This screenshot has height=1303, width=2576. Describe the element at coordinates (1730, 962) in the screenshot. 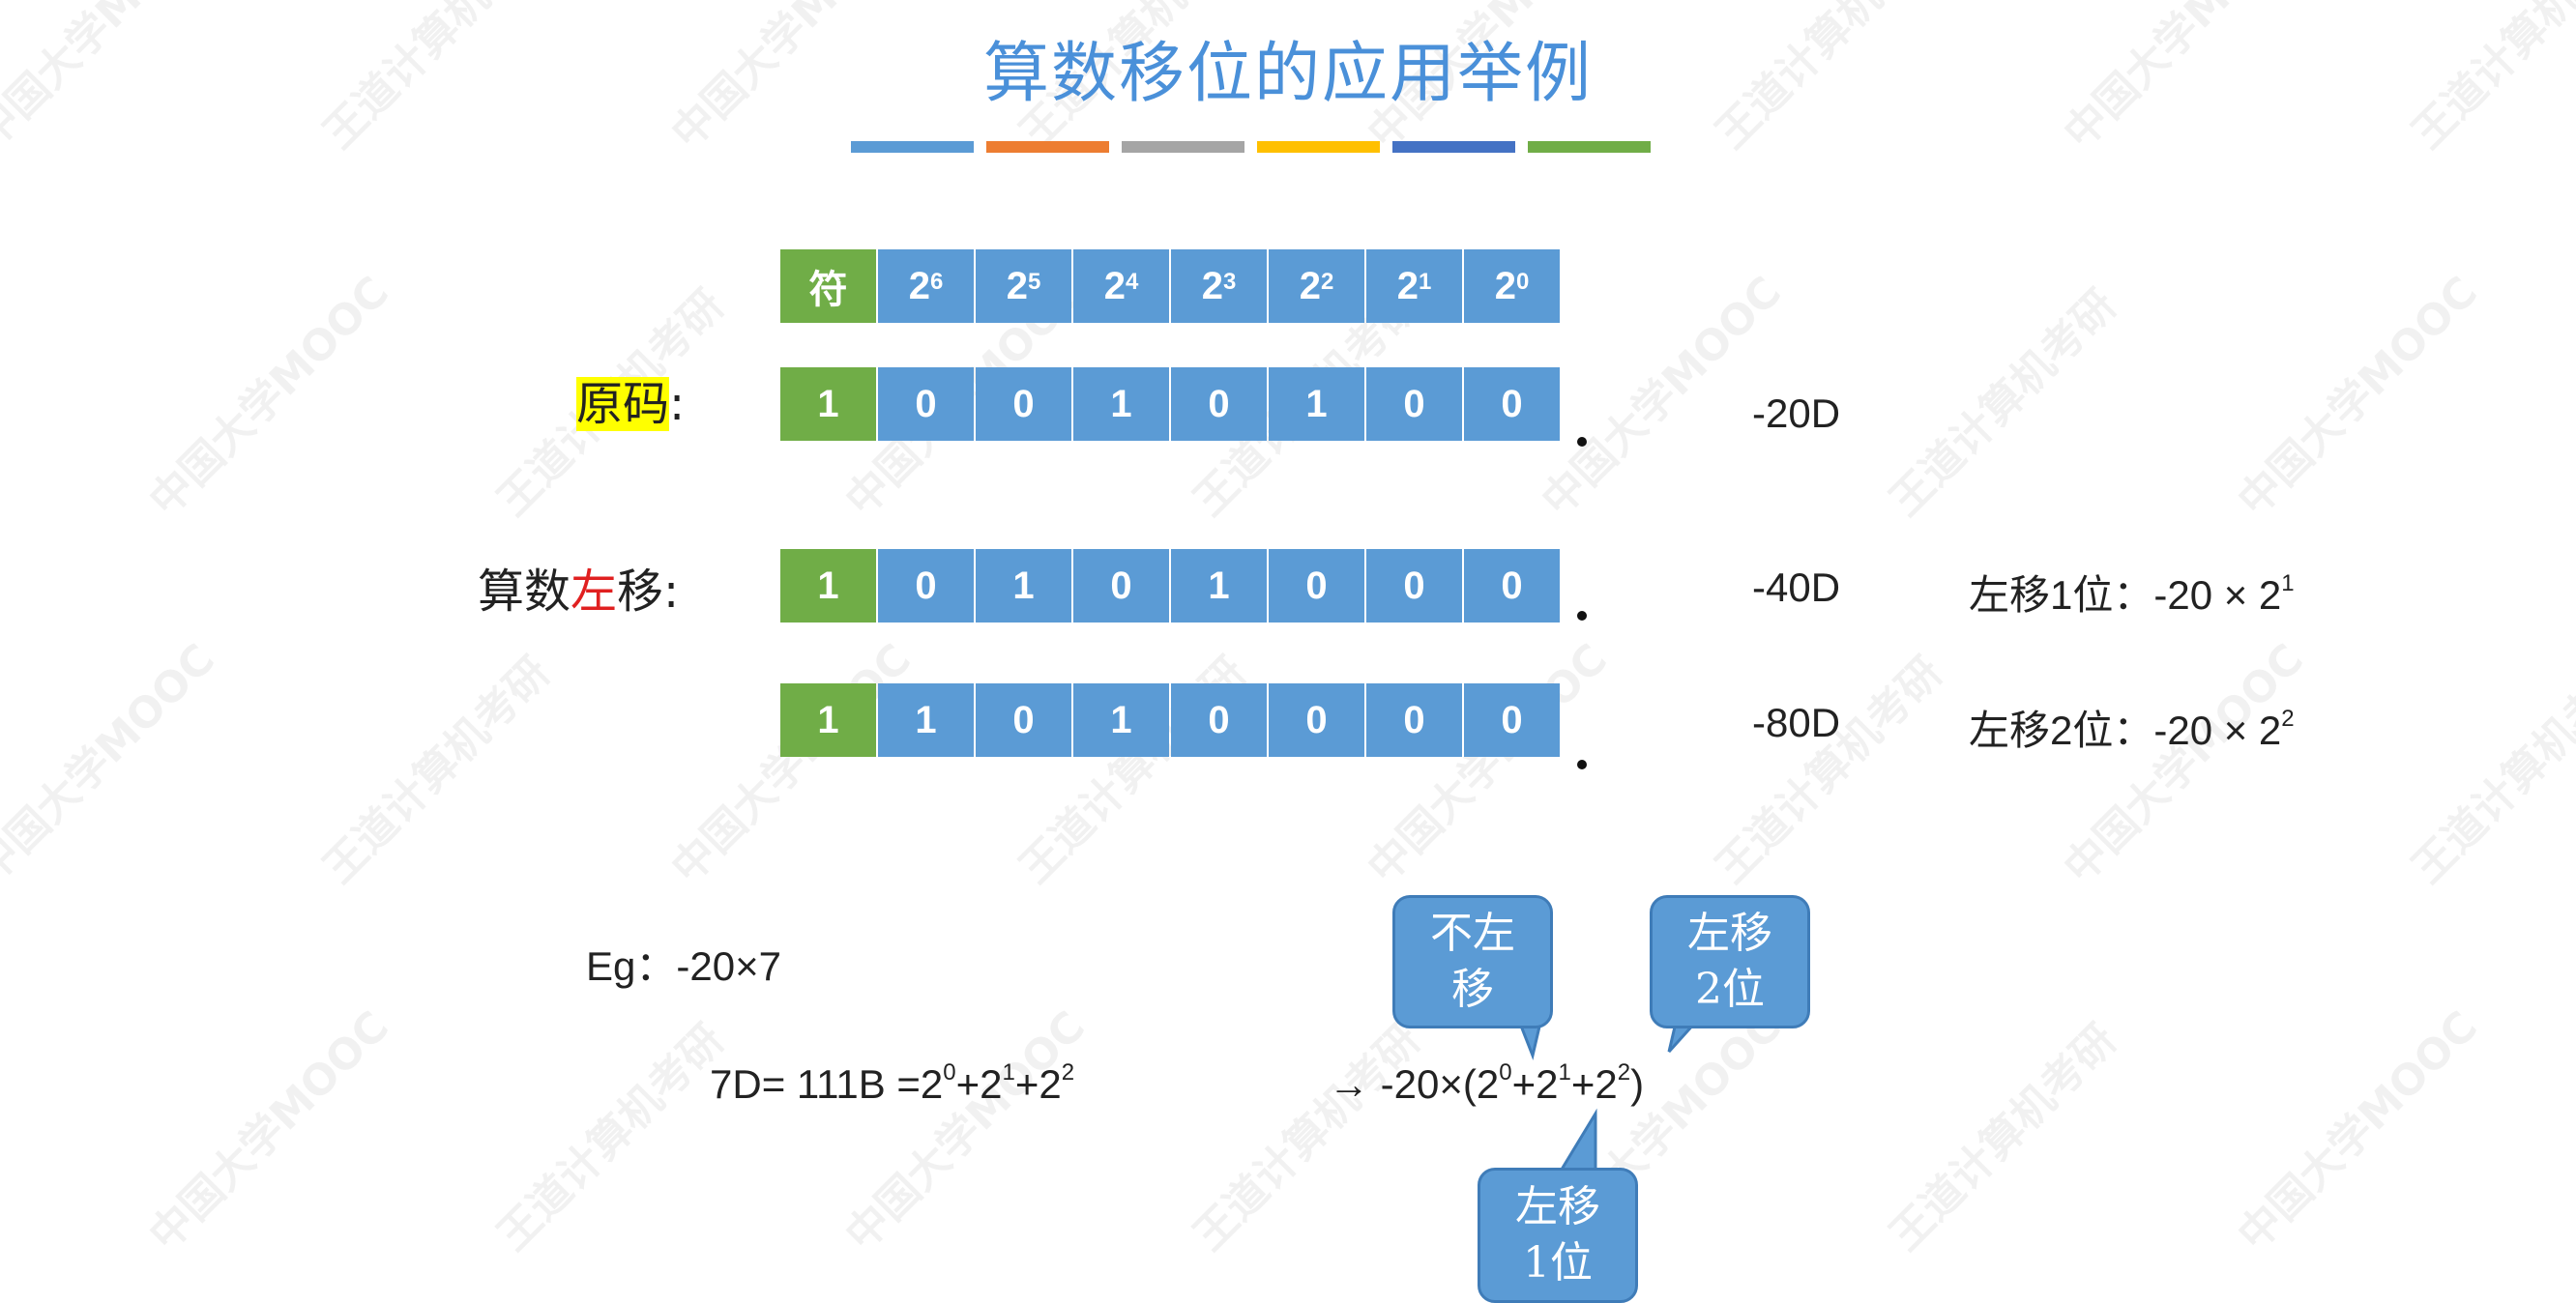

I see `callout-shift-2: 左移 2位` at that location.